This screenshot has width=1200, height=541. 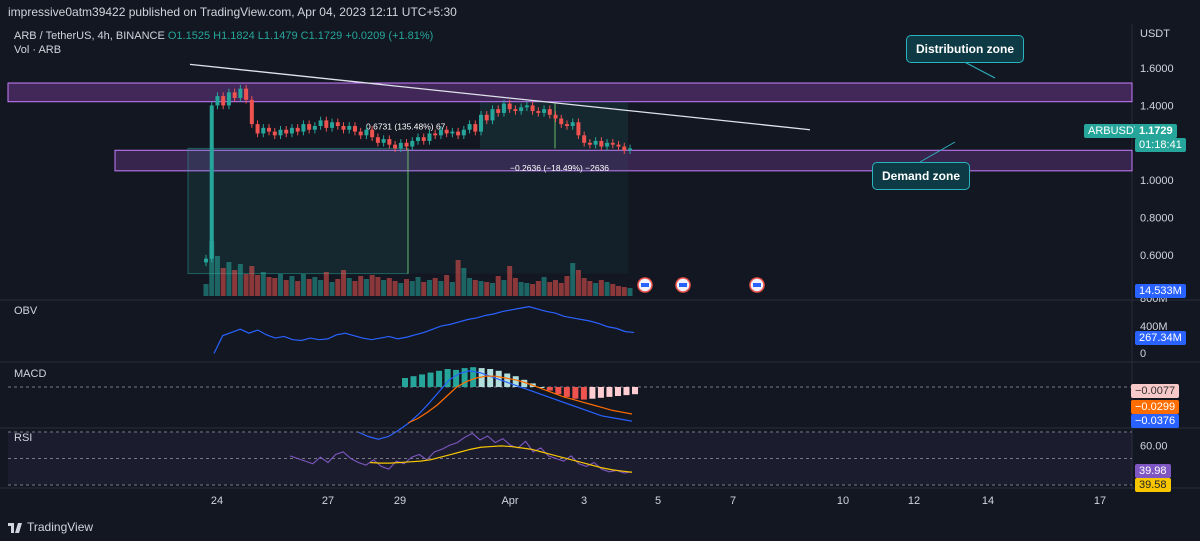 What do you see at coordinates (15, 527) in the screenshot?
I see `tradingview-icon` at bounding box center [15, 527].